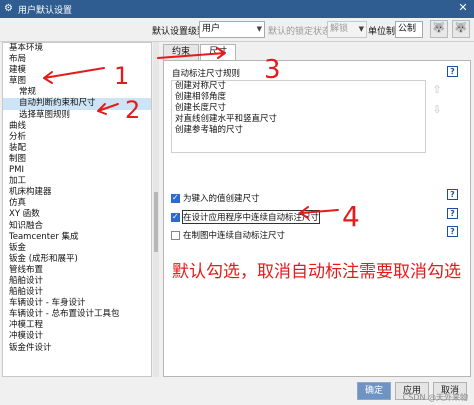 This screenshot has height=405, width=474. Describe the element at coordinates (77, 59) in the screenshot. I see `sidebar-item: 布局` at that location.